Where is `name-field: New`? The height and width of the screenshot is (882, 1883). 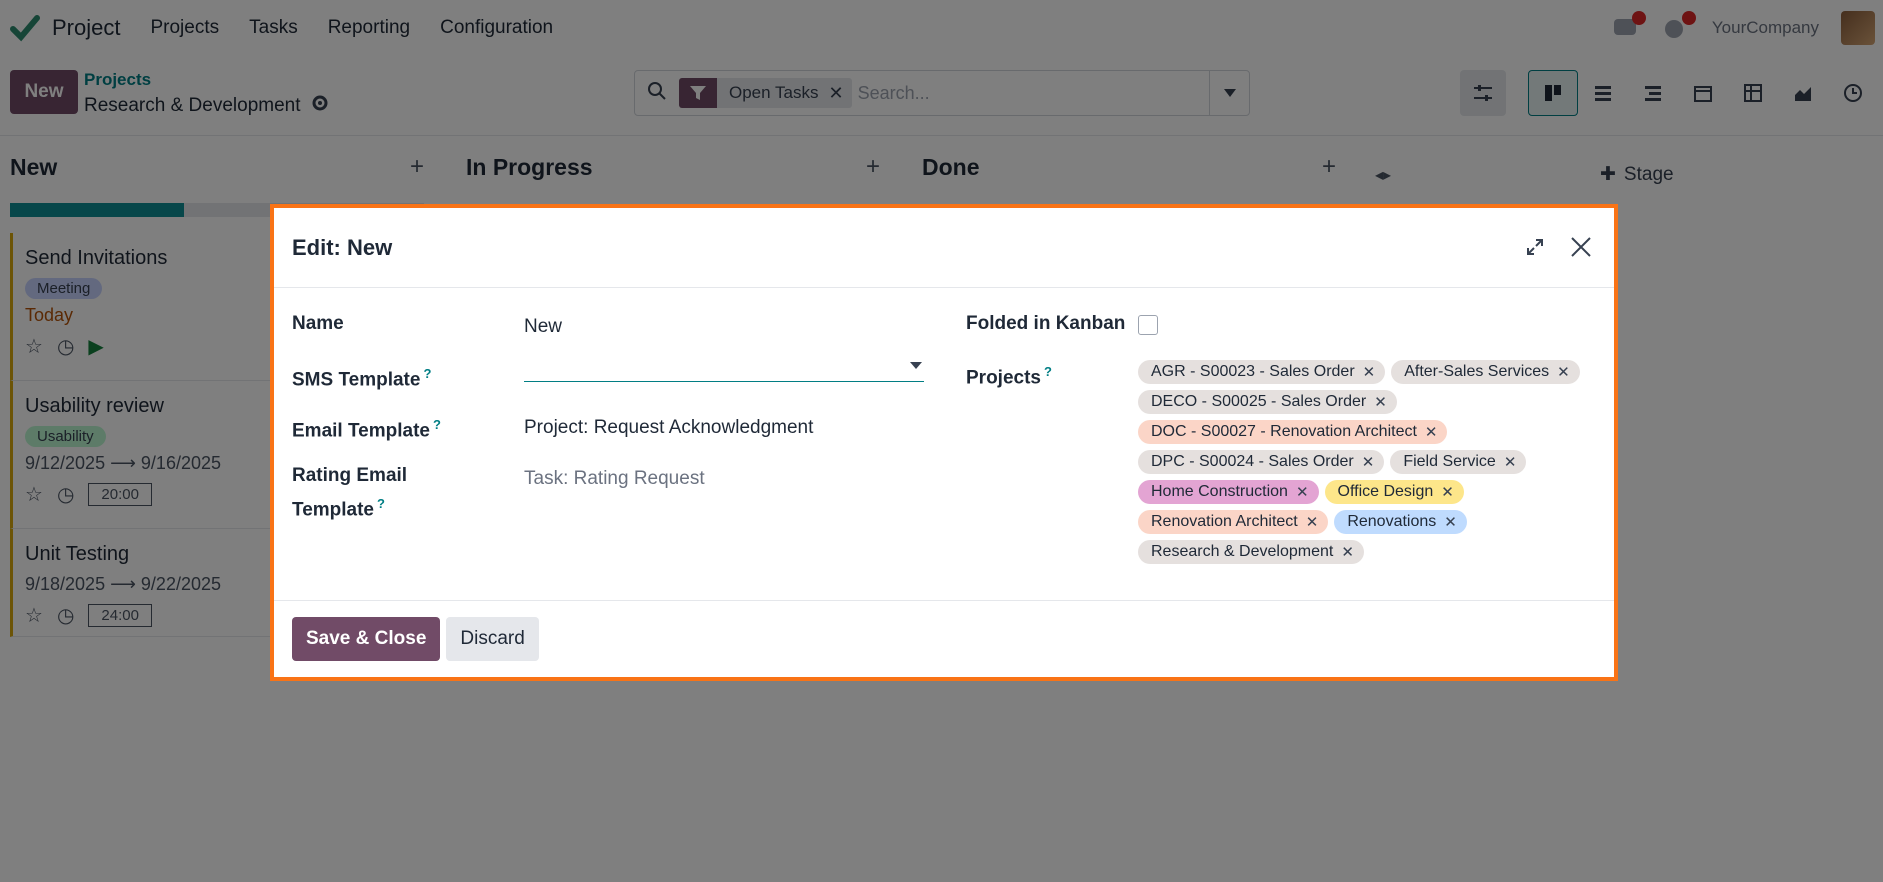 name-field: New is located at coordinates (543, 327).